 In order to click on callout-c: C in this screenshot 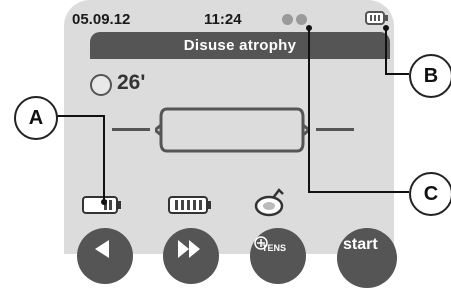, I will do `click(430, 194)`.